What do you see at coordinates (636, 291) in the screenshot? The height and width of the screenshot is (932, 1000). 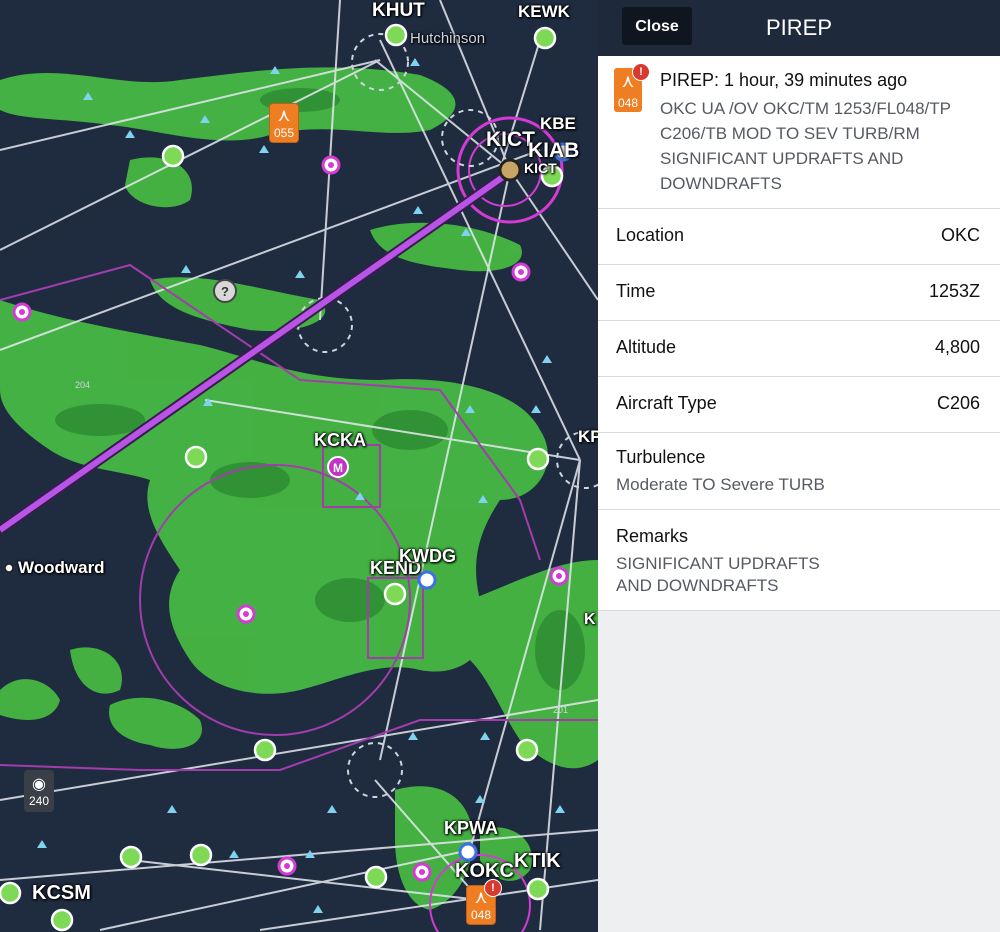 I see `detail-key: Time` at bounding box center [636, 291].